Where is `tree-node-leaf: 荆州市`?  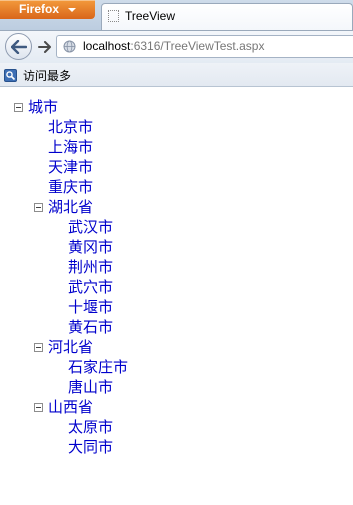
tree-node-leaf: 荆州市 is located at coordinates (90, 267).